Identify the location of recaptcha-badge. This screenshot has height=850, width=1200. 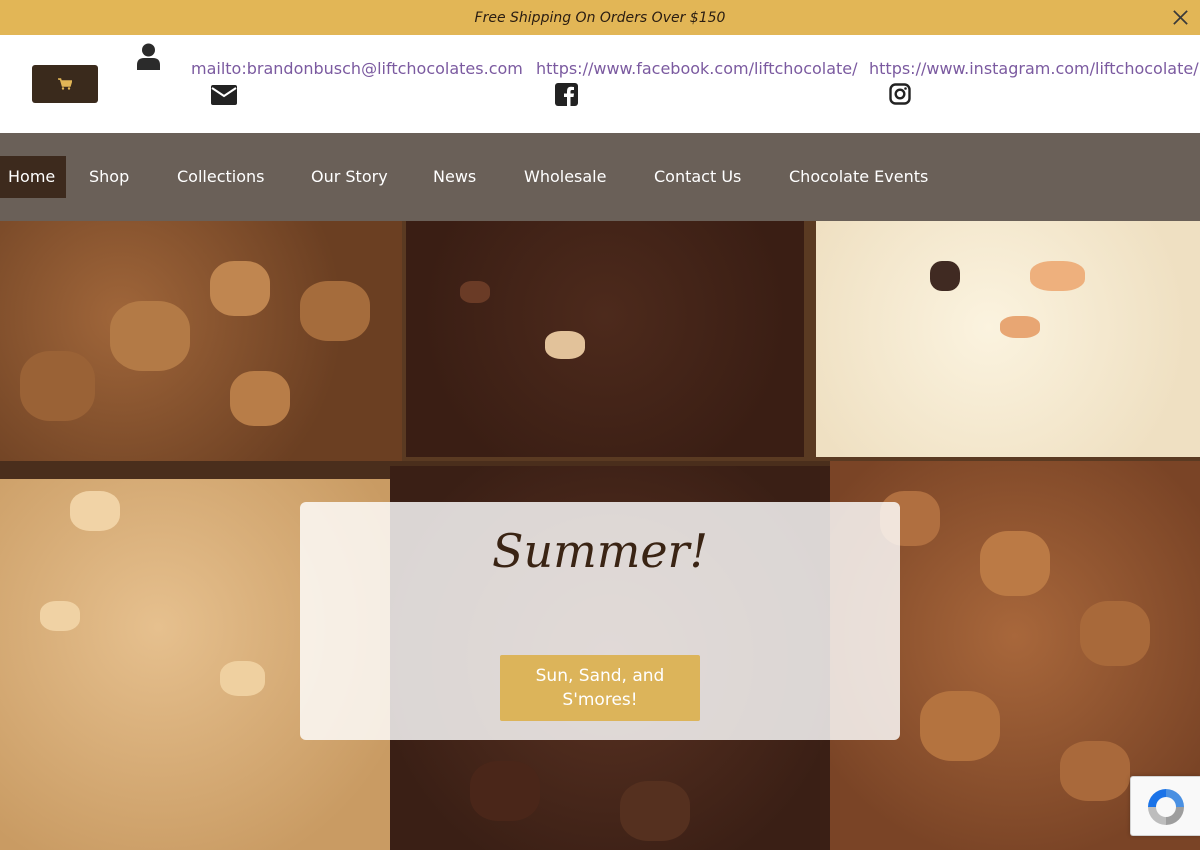
(1165, 806).